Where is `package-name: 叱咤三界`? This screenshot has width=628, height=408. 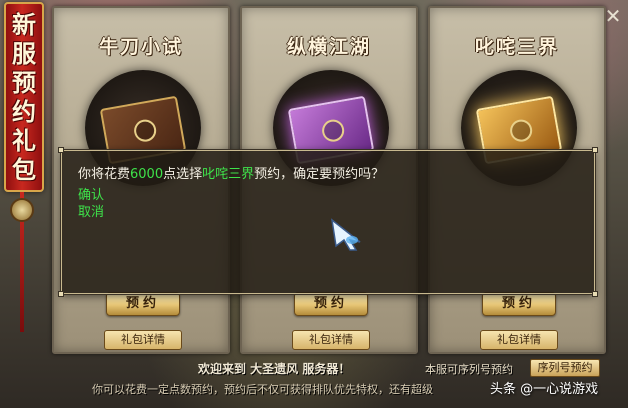
package-name: 叱咤三界 is located at coordinates (228, 174).